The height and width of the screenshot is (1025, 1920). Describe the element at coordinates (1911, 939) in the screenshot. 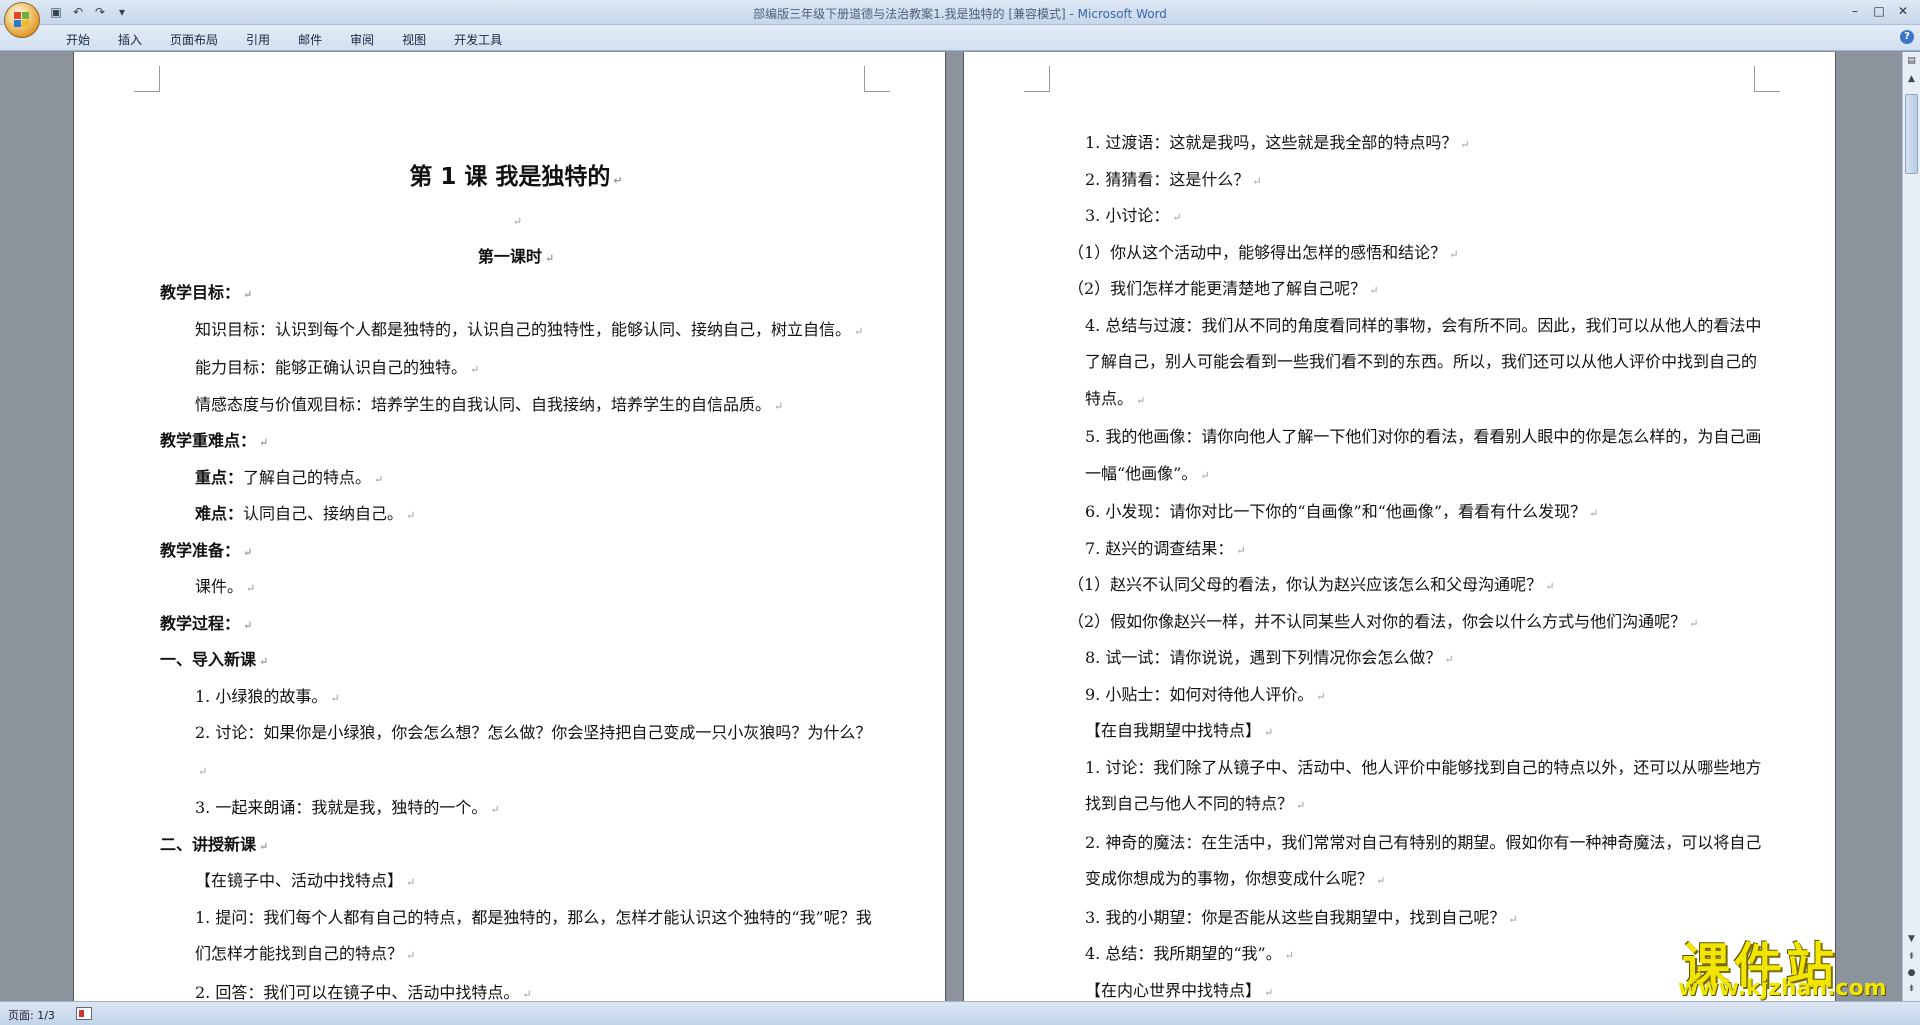

I see `scroll-down-icon: ▼` at that location.